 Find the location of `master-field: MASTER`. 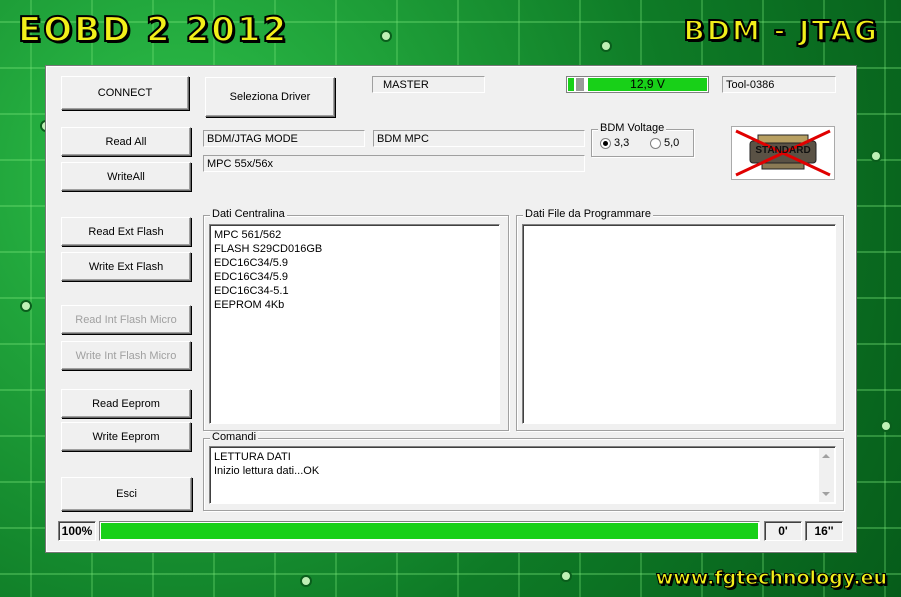

master-field: MASTER is located at coordinates (428, 84).